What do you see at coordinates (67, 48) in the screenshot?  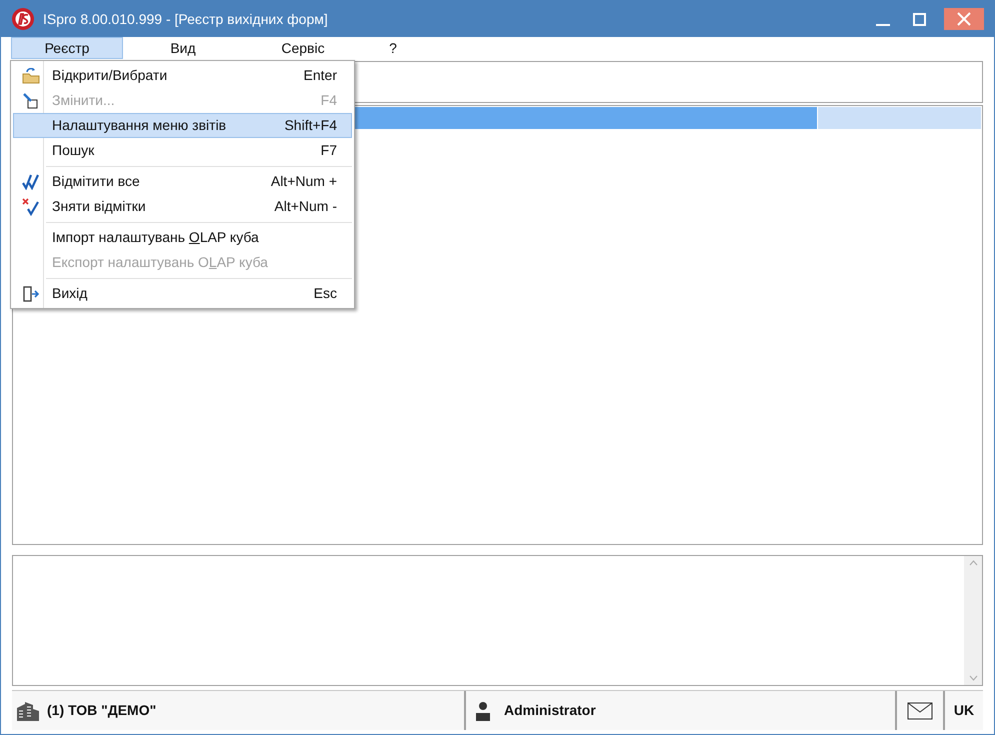 I see `menu-bar-item: Реєстр` at bounding box center [67, 48].